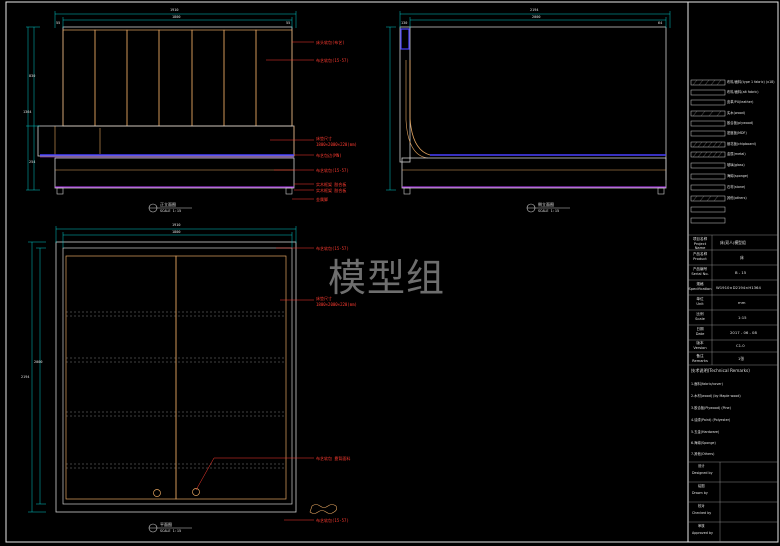 The height and width of the screenshot is (546, 780). I want to click on material-label-11: 石材(stone), so click(736, 187).